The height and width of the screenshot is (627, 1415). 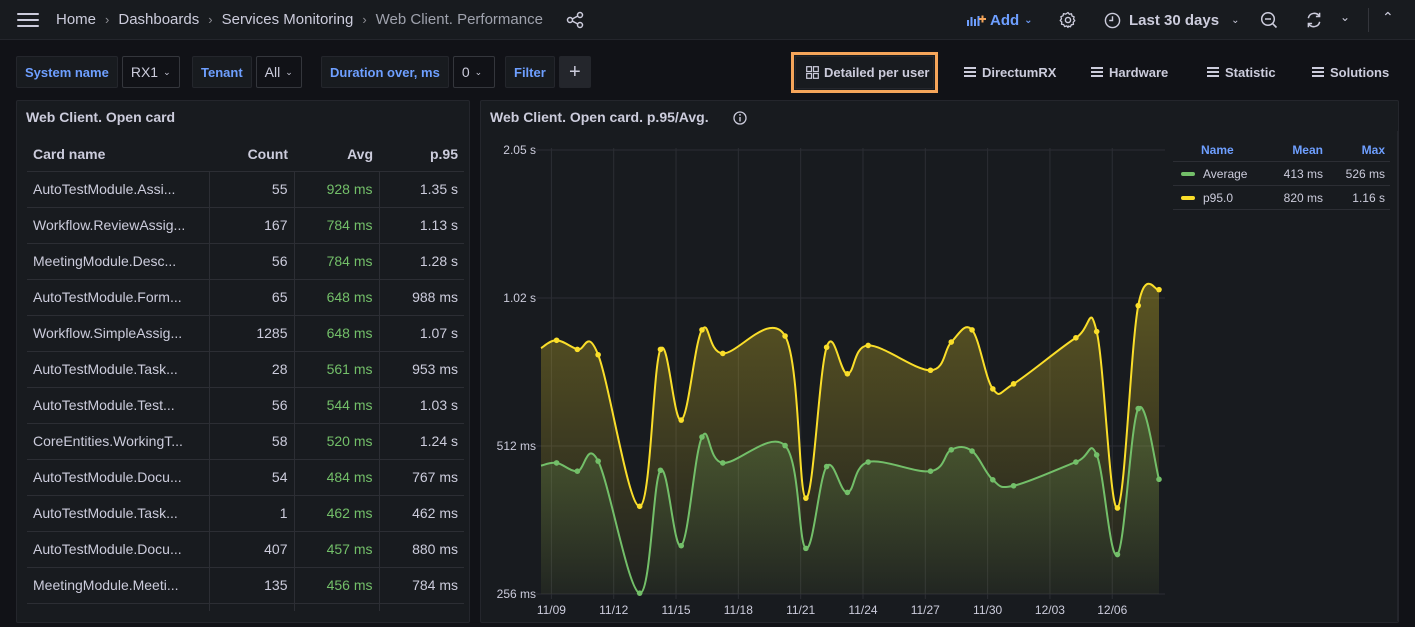 What do you see at coordinates (118, 155) in the screenshot?
I see `column-header-card-name: Card name` at bounding box center [118, 155].